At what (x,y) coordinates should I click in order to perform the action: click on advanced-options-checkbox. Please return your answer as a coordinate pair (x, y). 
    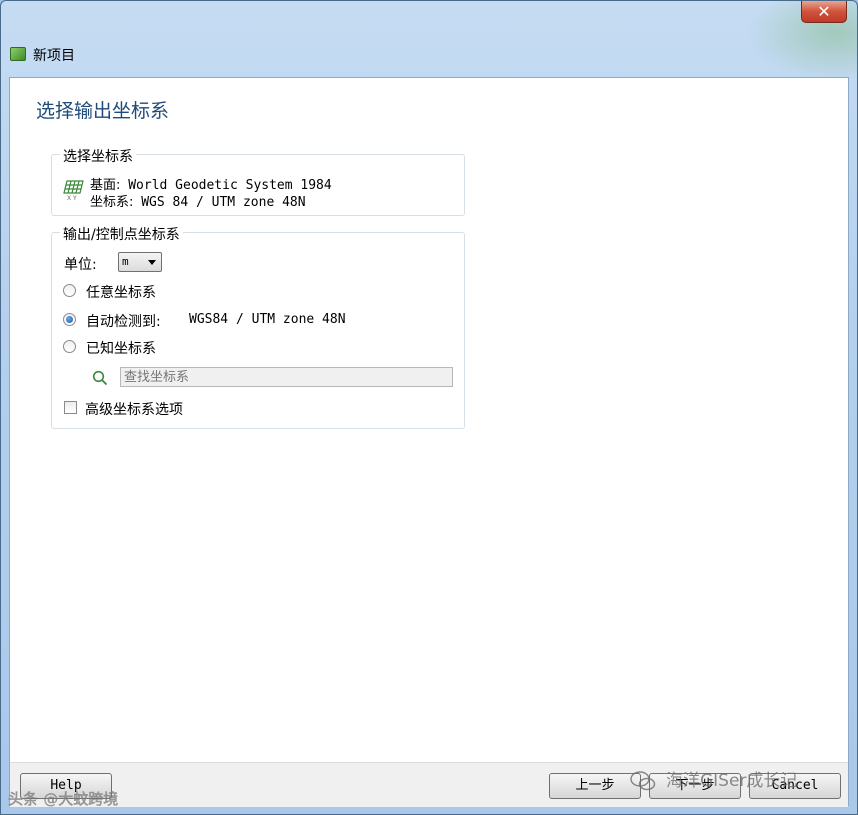
    Looking at the image, I should click on (70, 407).